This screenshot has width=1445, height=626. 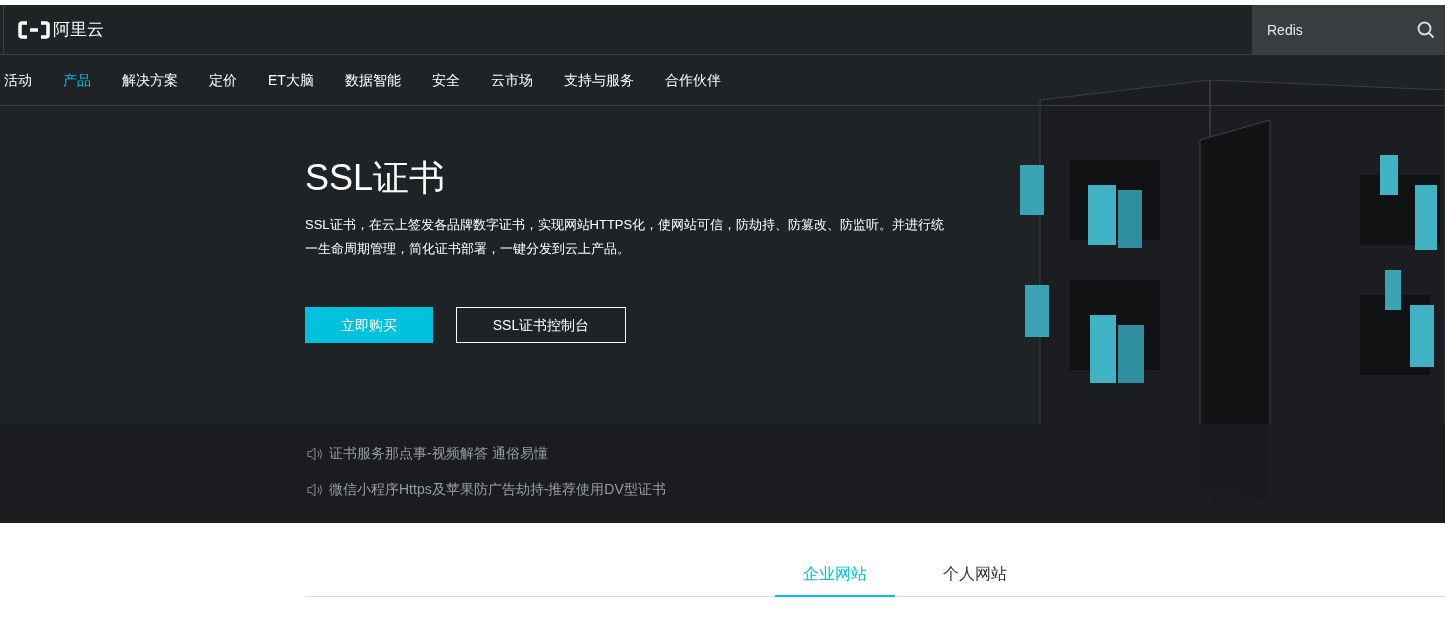 What do you see at coordinates (497, 489) in the screenshot?
I see `notice-link: 微信小程序Https及苹果防广告劫持-推荐使用DV型证书` at bounding box center [497, 489].